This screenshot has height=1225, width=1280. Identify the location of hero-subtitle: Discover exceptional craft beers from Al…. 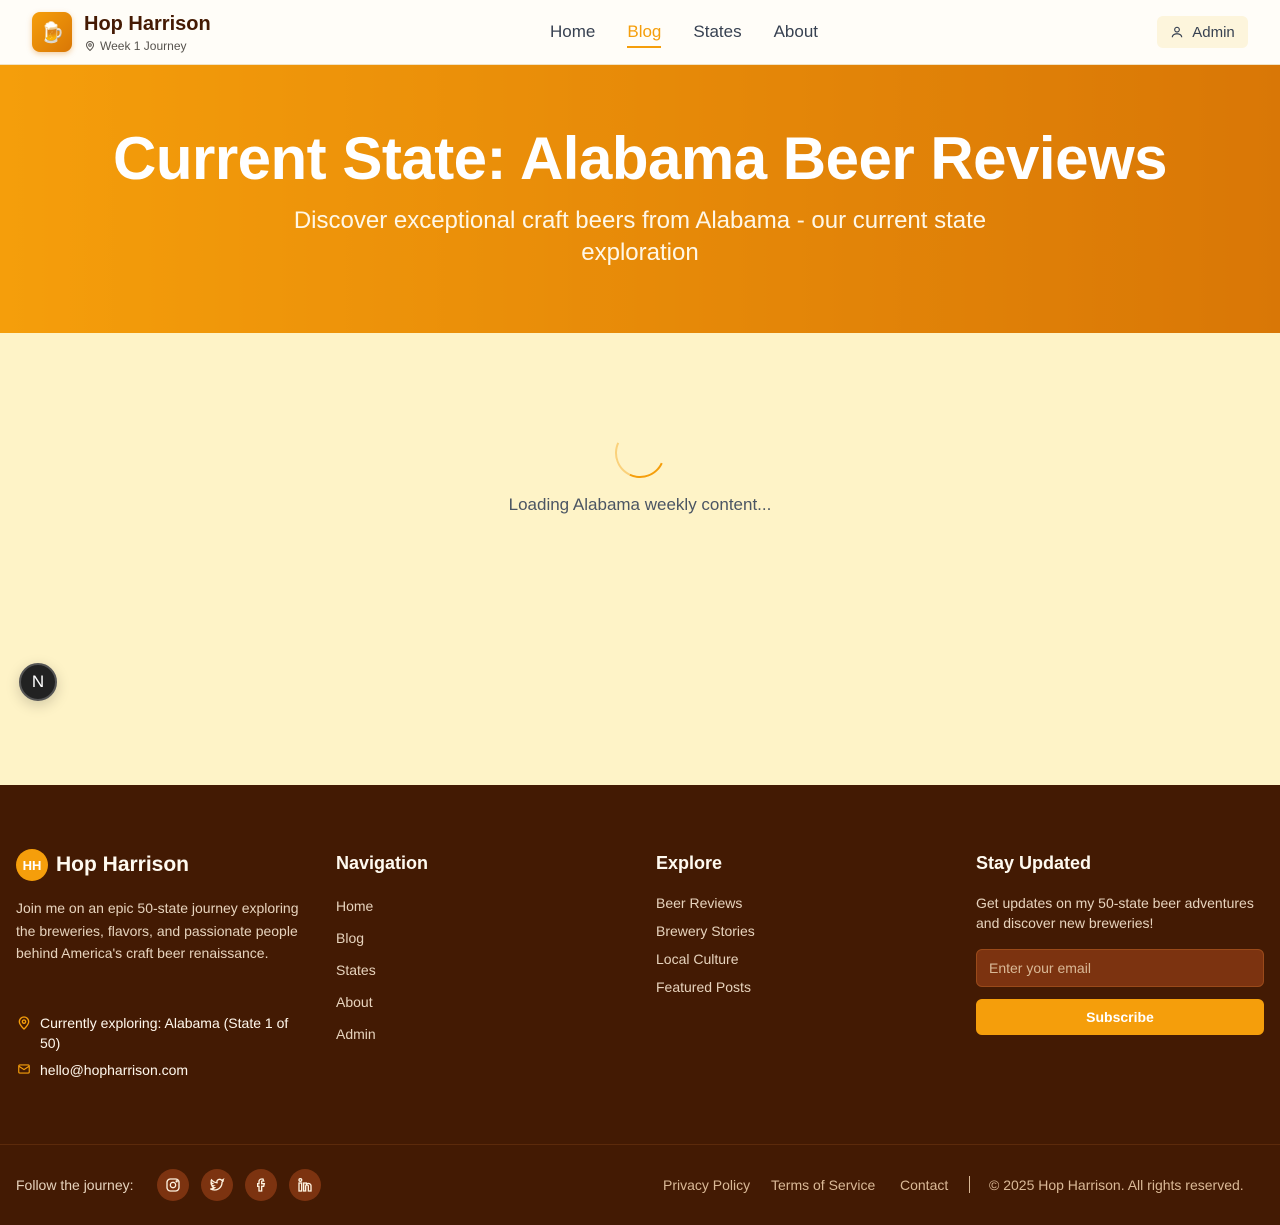
(640, 236).